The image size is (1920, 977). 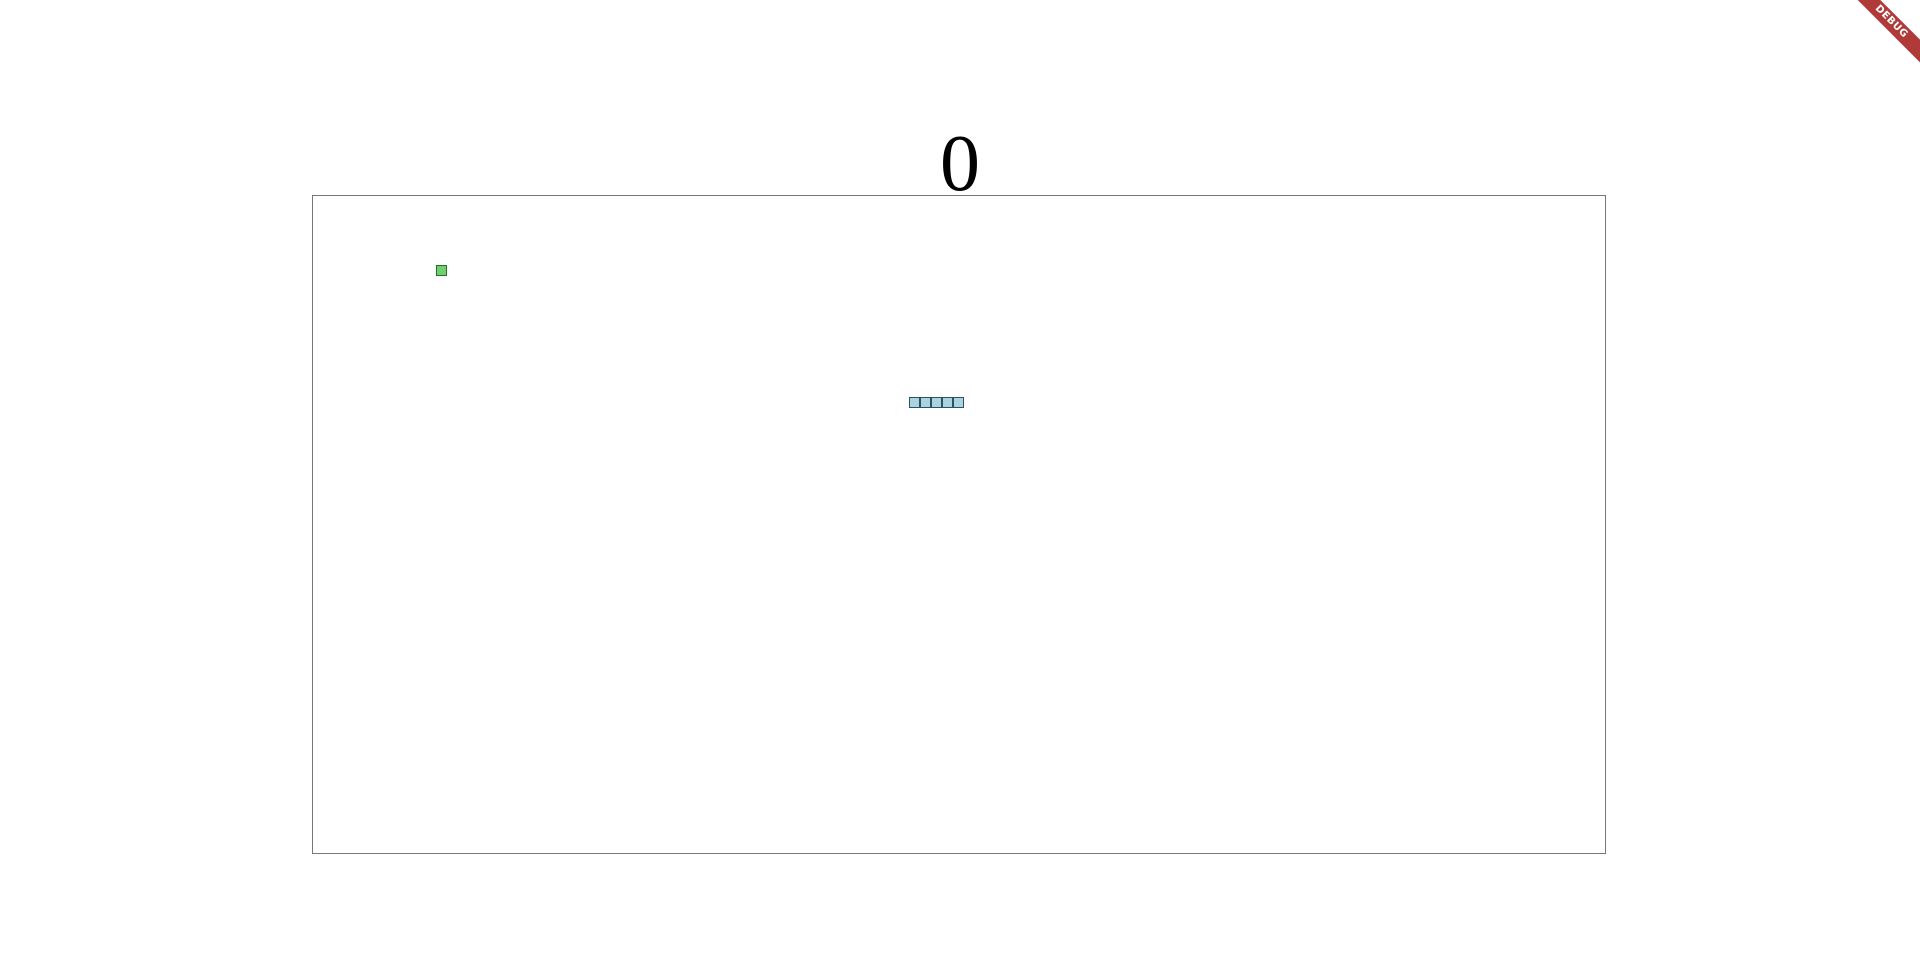 What do you see at coordinates (441, 270) in the screenshot?
I see `food-pellet` at bounding box center [441, 270].